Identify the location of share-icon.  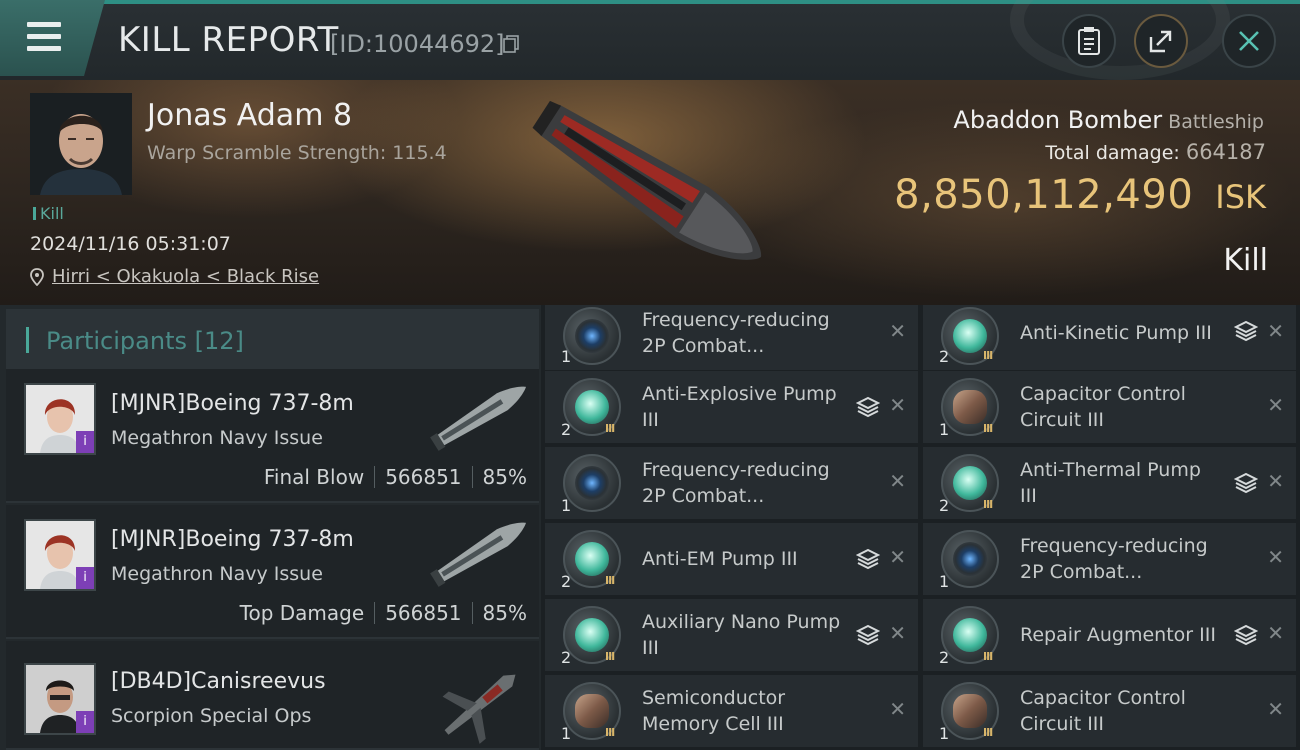
(1160, 41).